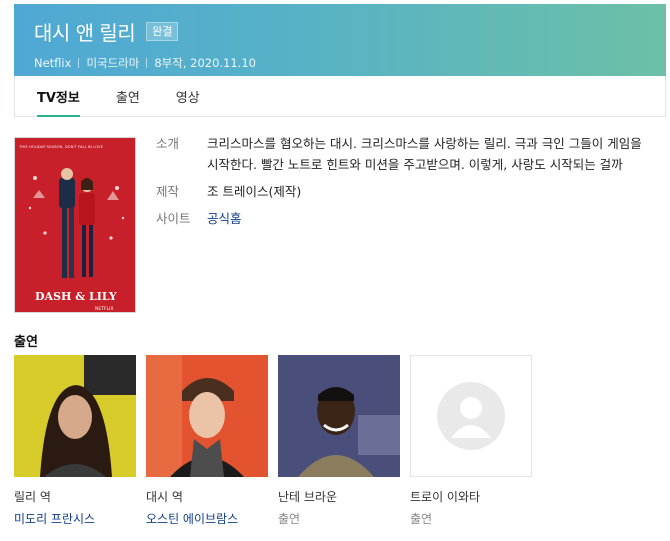 The width and height of the screenshot is (670, 541). Describe the element at coordinates (403, 218) in the screenshot. I see `site-row: 사이트 공식홈` at that location.